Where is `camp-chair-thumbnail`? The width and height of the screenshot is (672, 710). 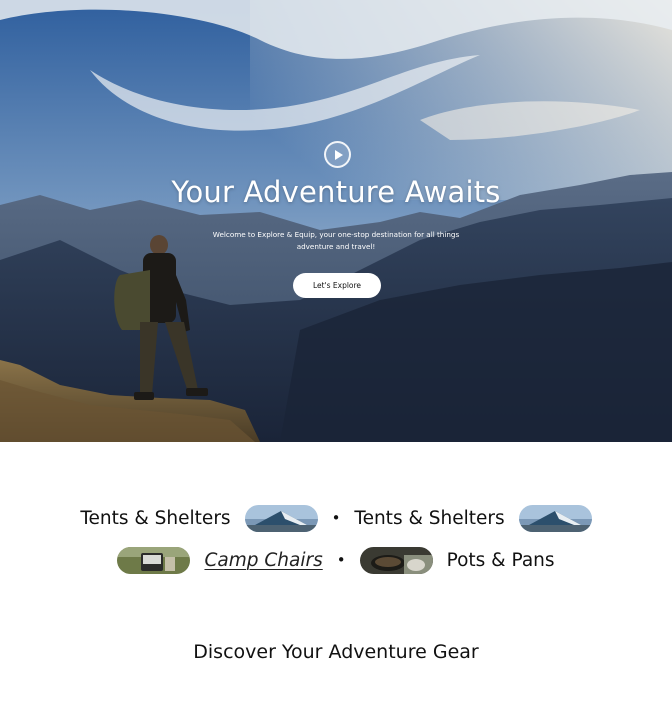 camp-chair-thumbnail is located at coordinates (154, 560).